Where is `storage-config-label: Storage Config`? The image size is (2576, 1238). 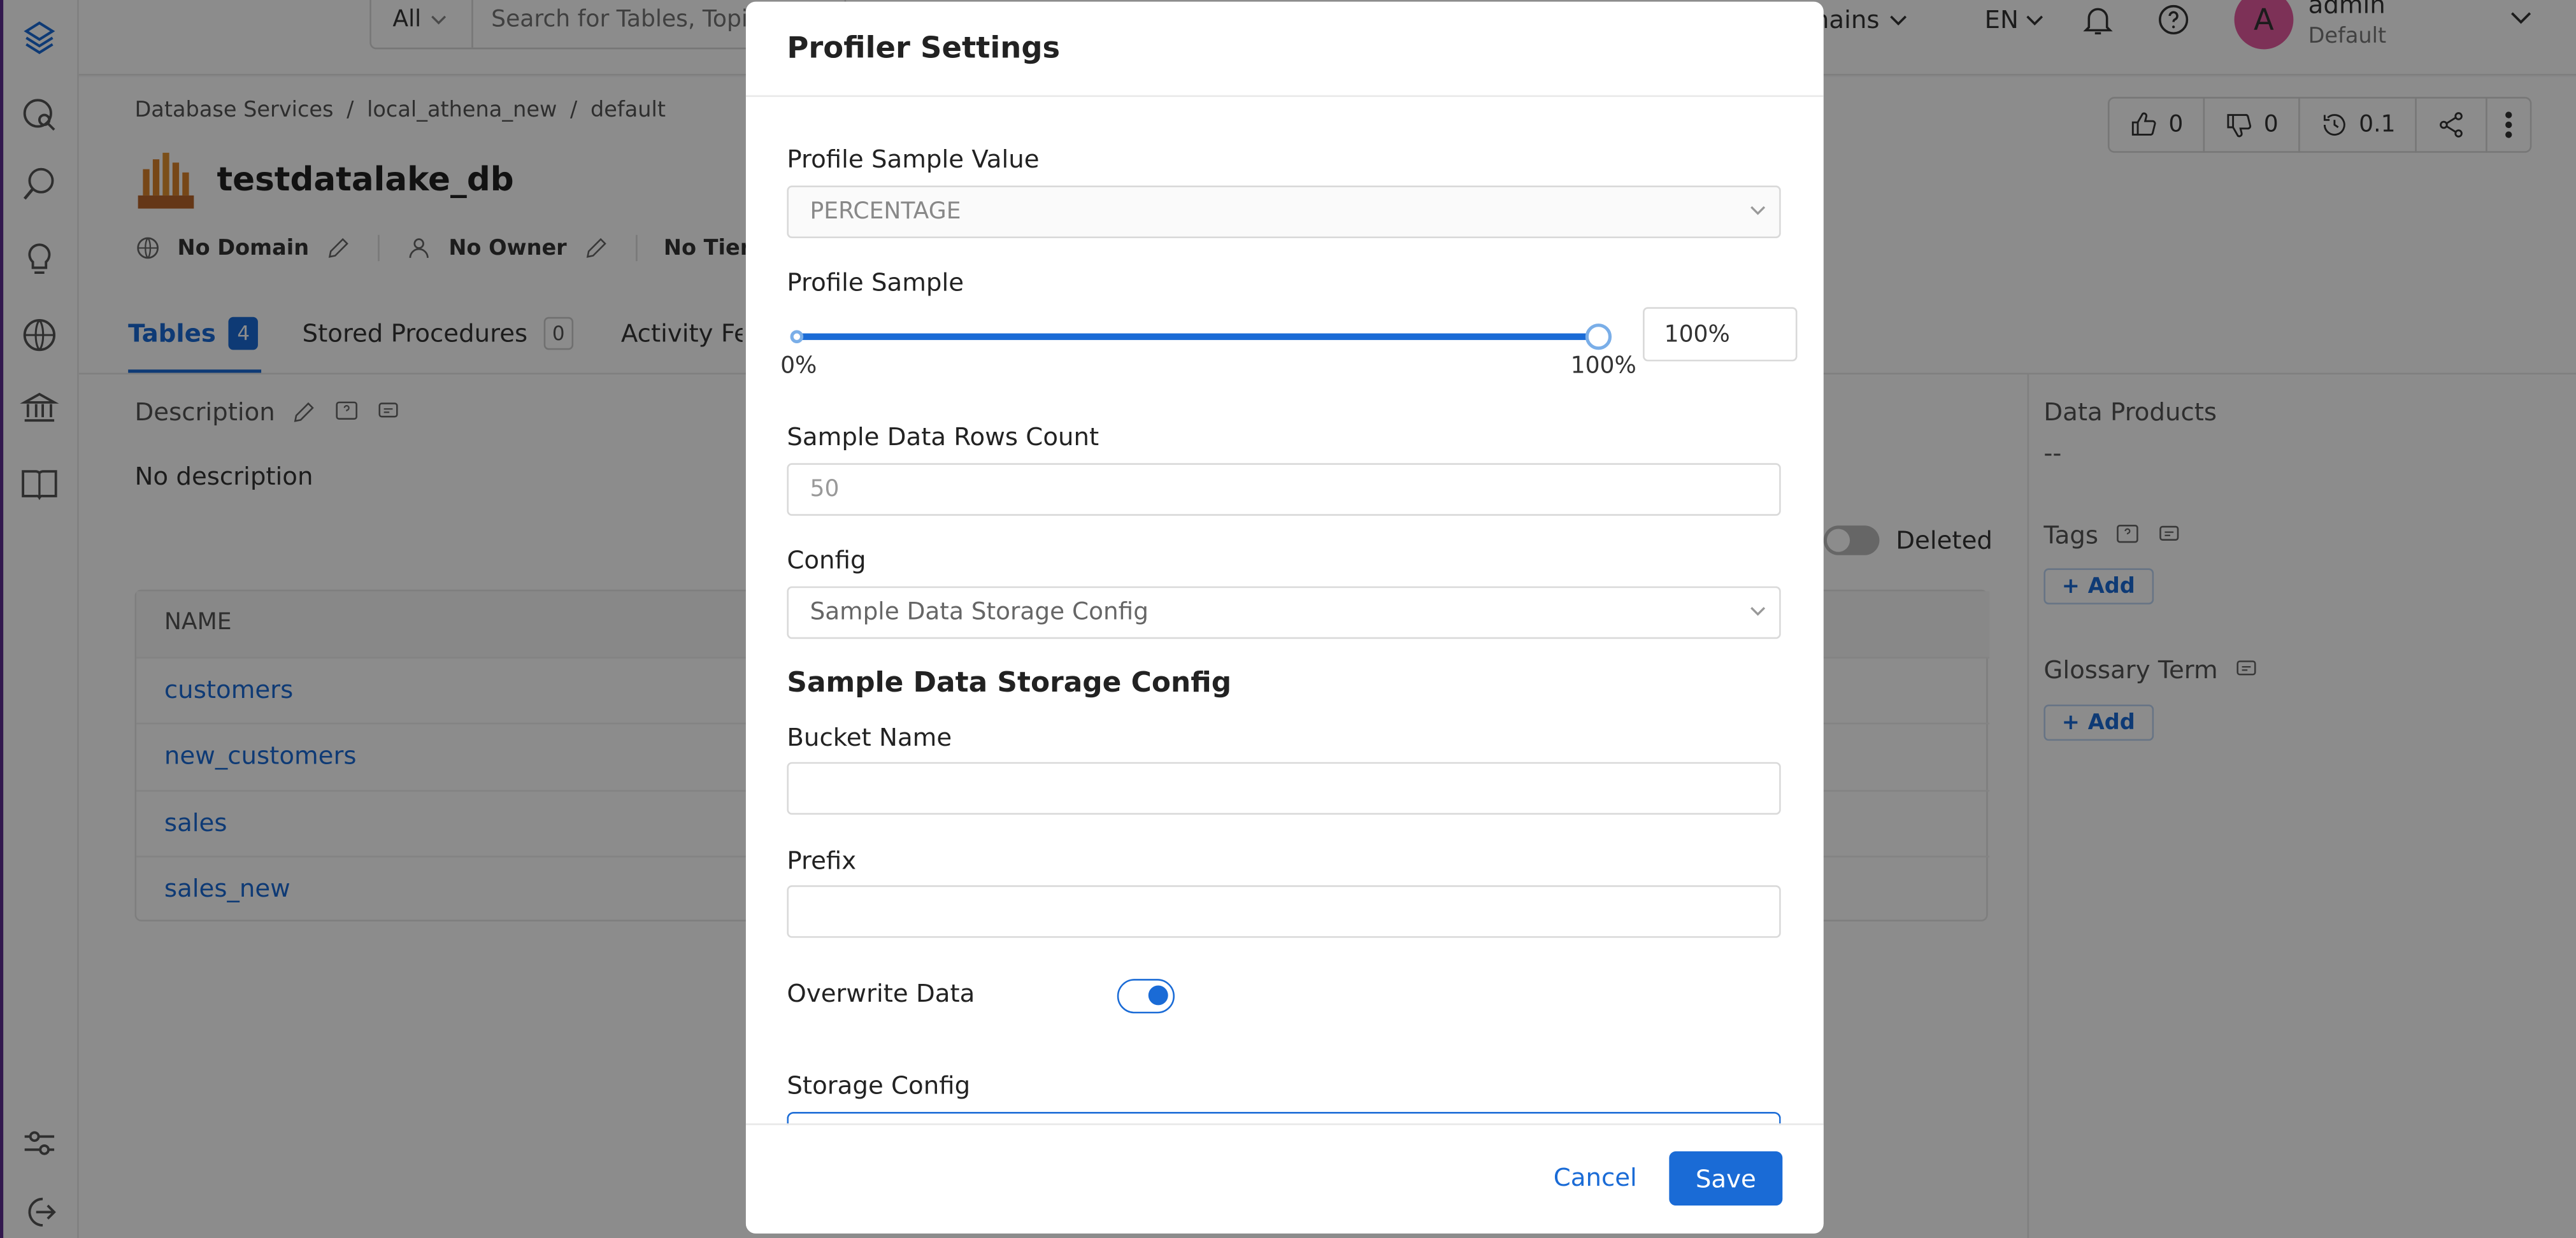
storage-config-label: Storage Config is located at coordinates (879, 1085).